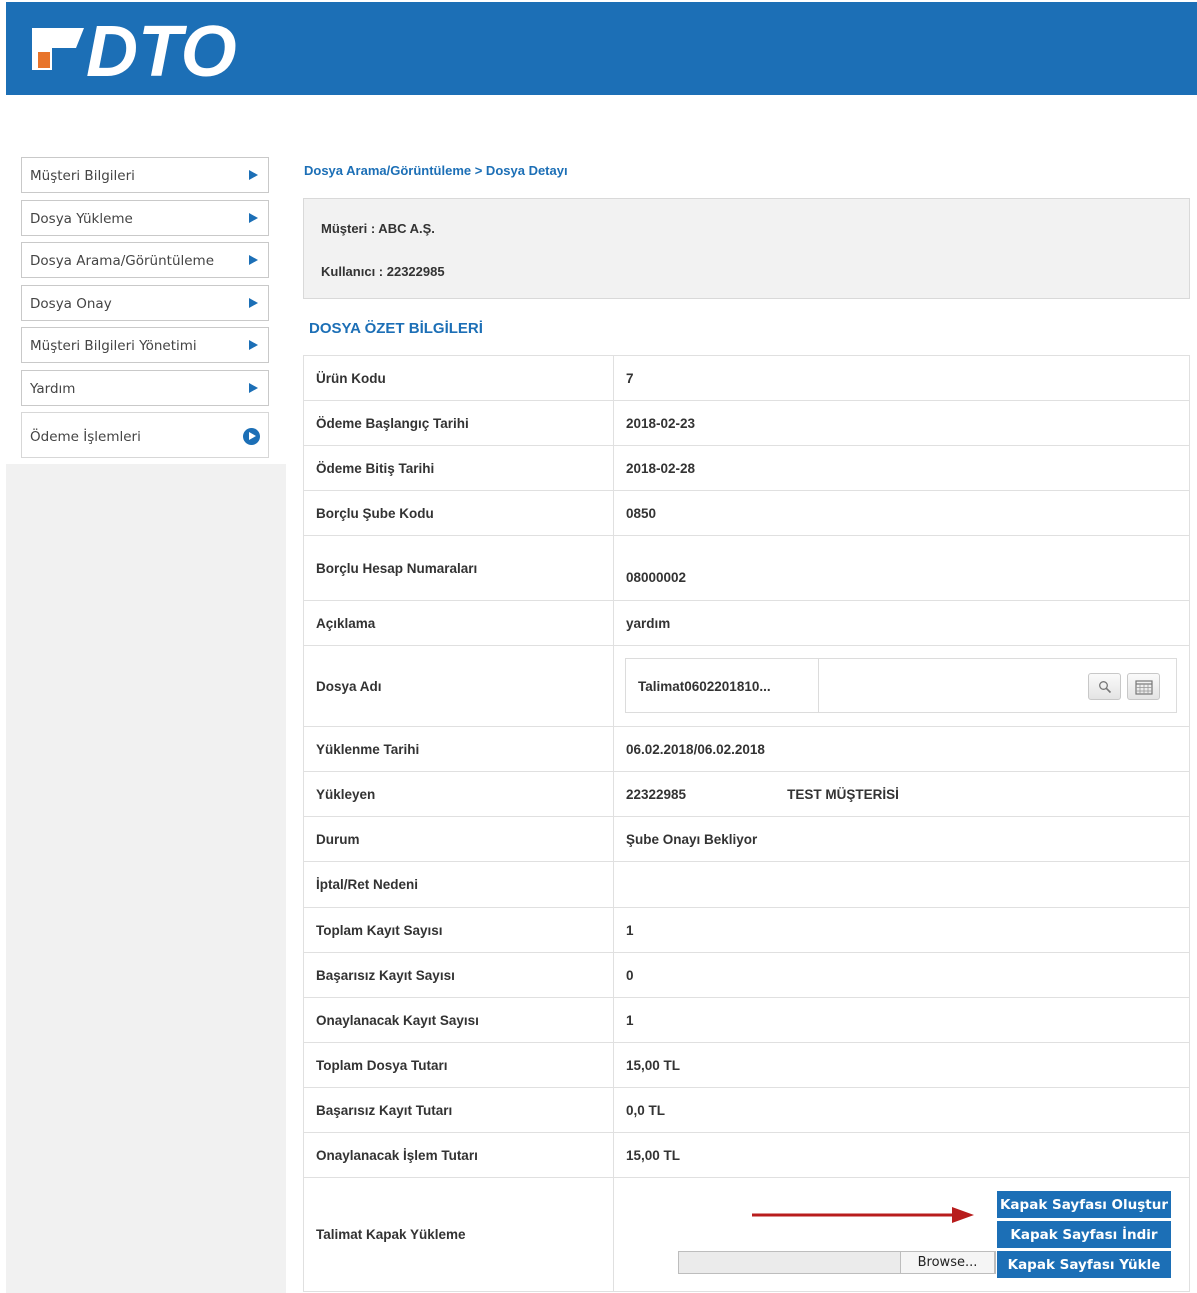  Describe the element at coordinates (378, 228) in the screenshot. I see `customer-label: Müşteri : ABC A.Ş.` at that location.